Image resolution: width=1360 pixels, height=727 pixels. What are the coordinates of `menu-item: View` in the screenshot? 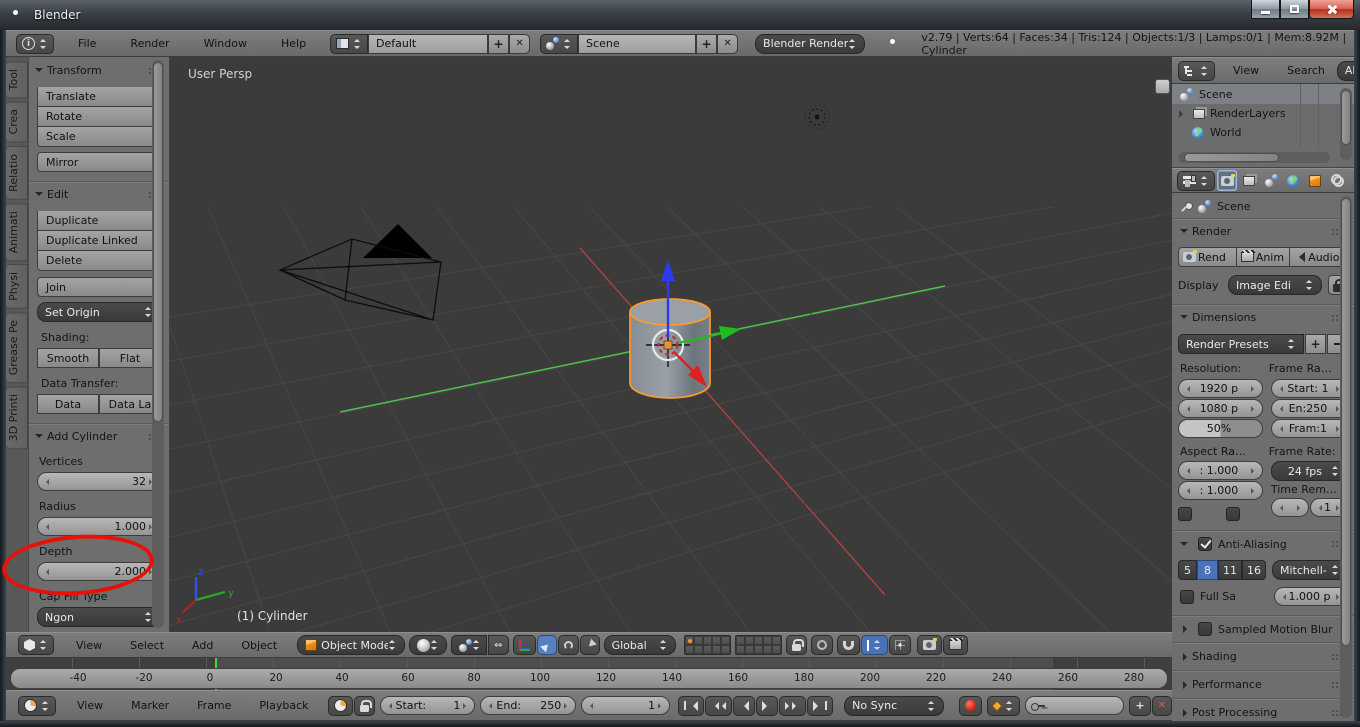 It's located at (1246, 70).